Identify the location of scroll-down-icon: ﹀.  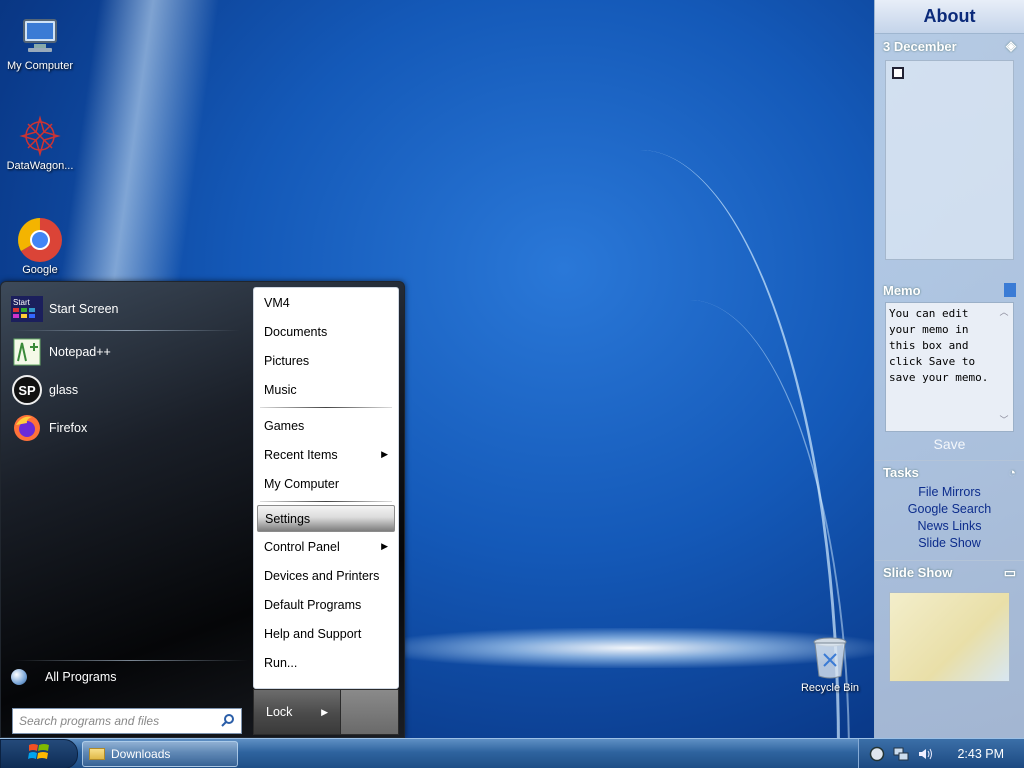
(1004, 421).